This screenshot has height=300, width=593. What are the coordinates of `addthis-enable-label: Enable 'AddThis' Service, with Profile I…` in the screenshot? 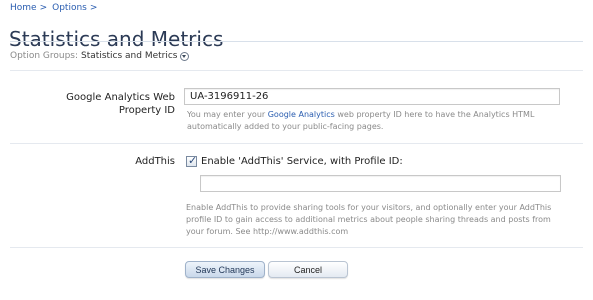 It's located at (302, 161).